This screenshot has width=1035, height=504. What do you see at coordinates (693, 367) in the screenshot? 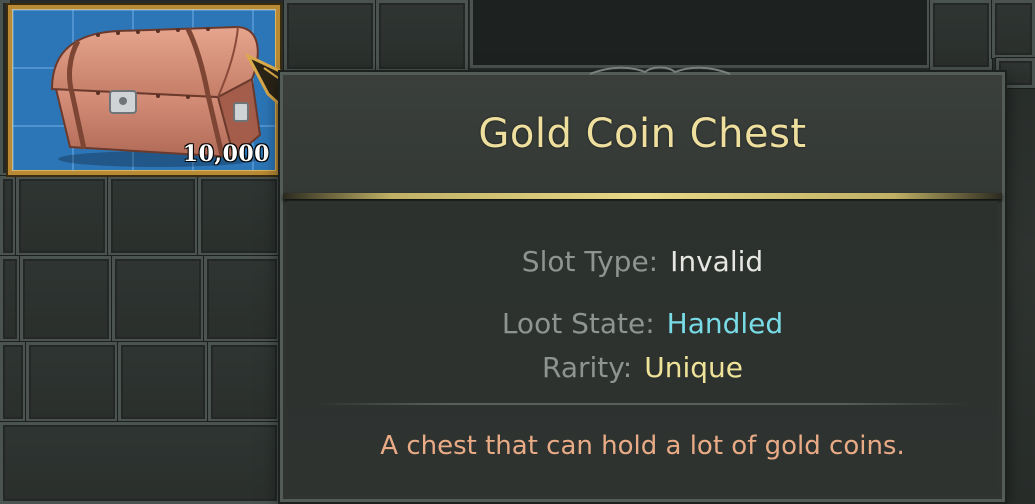
I see `stat-value: Unique` at bounding box center [693, 367].